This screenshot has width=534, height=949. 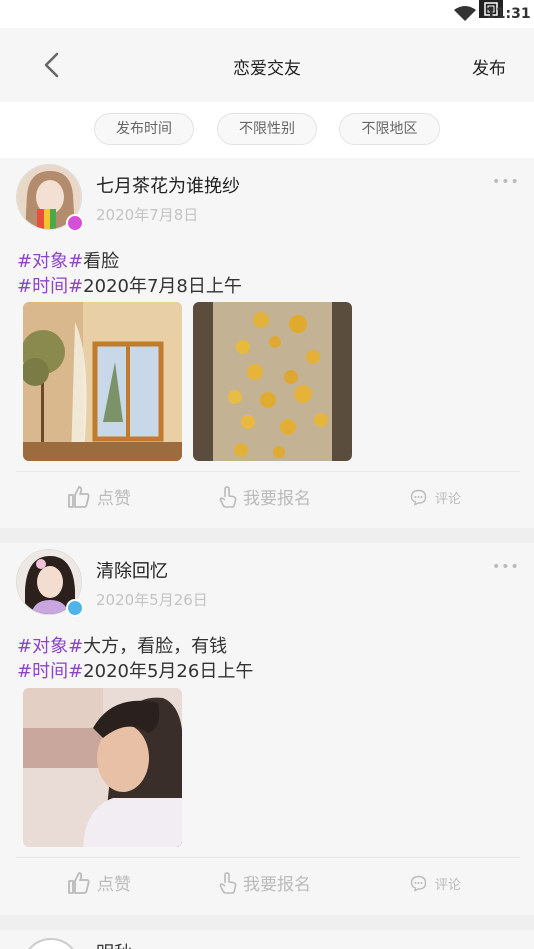 What do you see at coordinates (508, 14) in the screenshot?
I see `clock-time: 11:31` at bounding box center [508, 14].